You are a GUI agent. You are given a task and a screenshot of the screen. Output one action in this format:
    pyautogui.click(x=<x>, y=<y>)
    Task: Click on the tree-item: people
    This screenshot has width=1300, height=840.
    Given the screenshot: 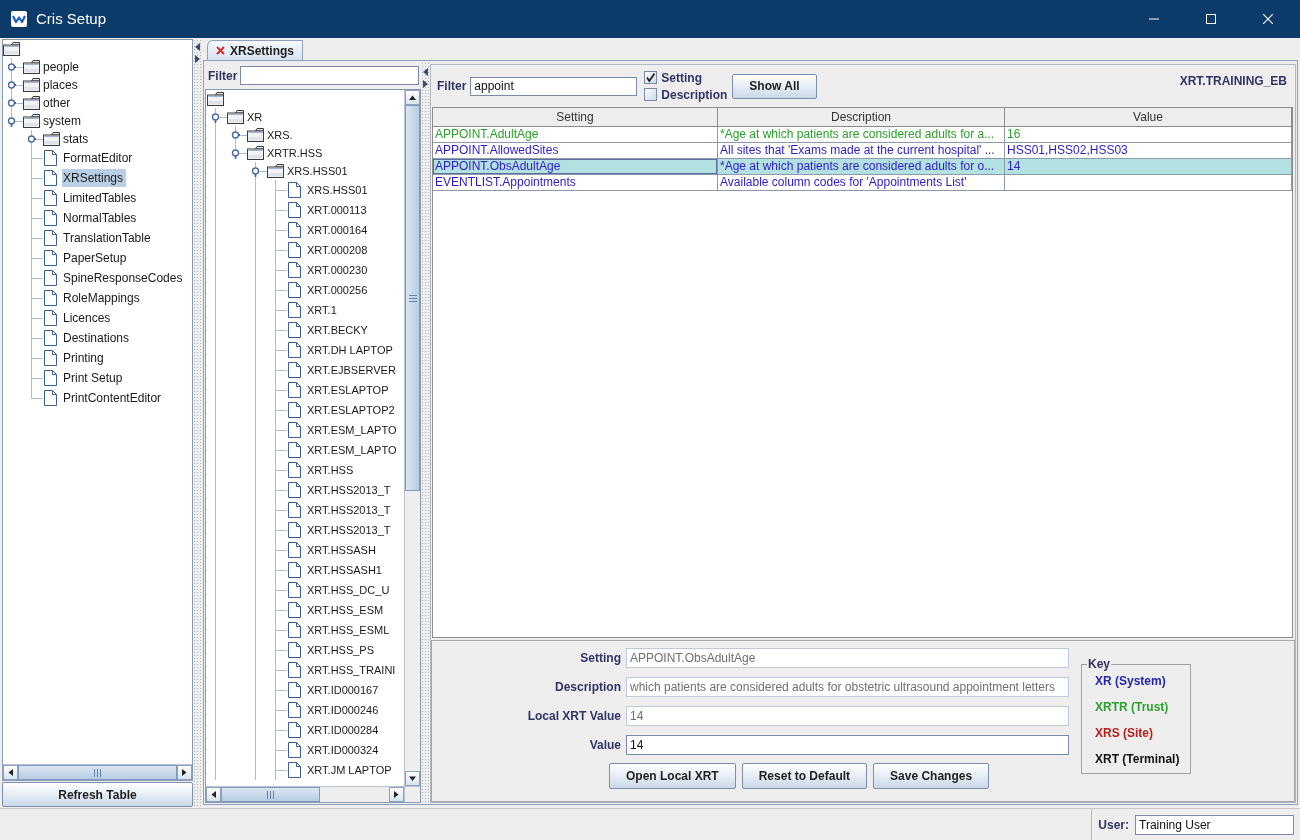 What is the action you would take?
    pyautogui.click(x=62, y=67)
    